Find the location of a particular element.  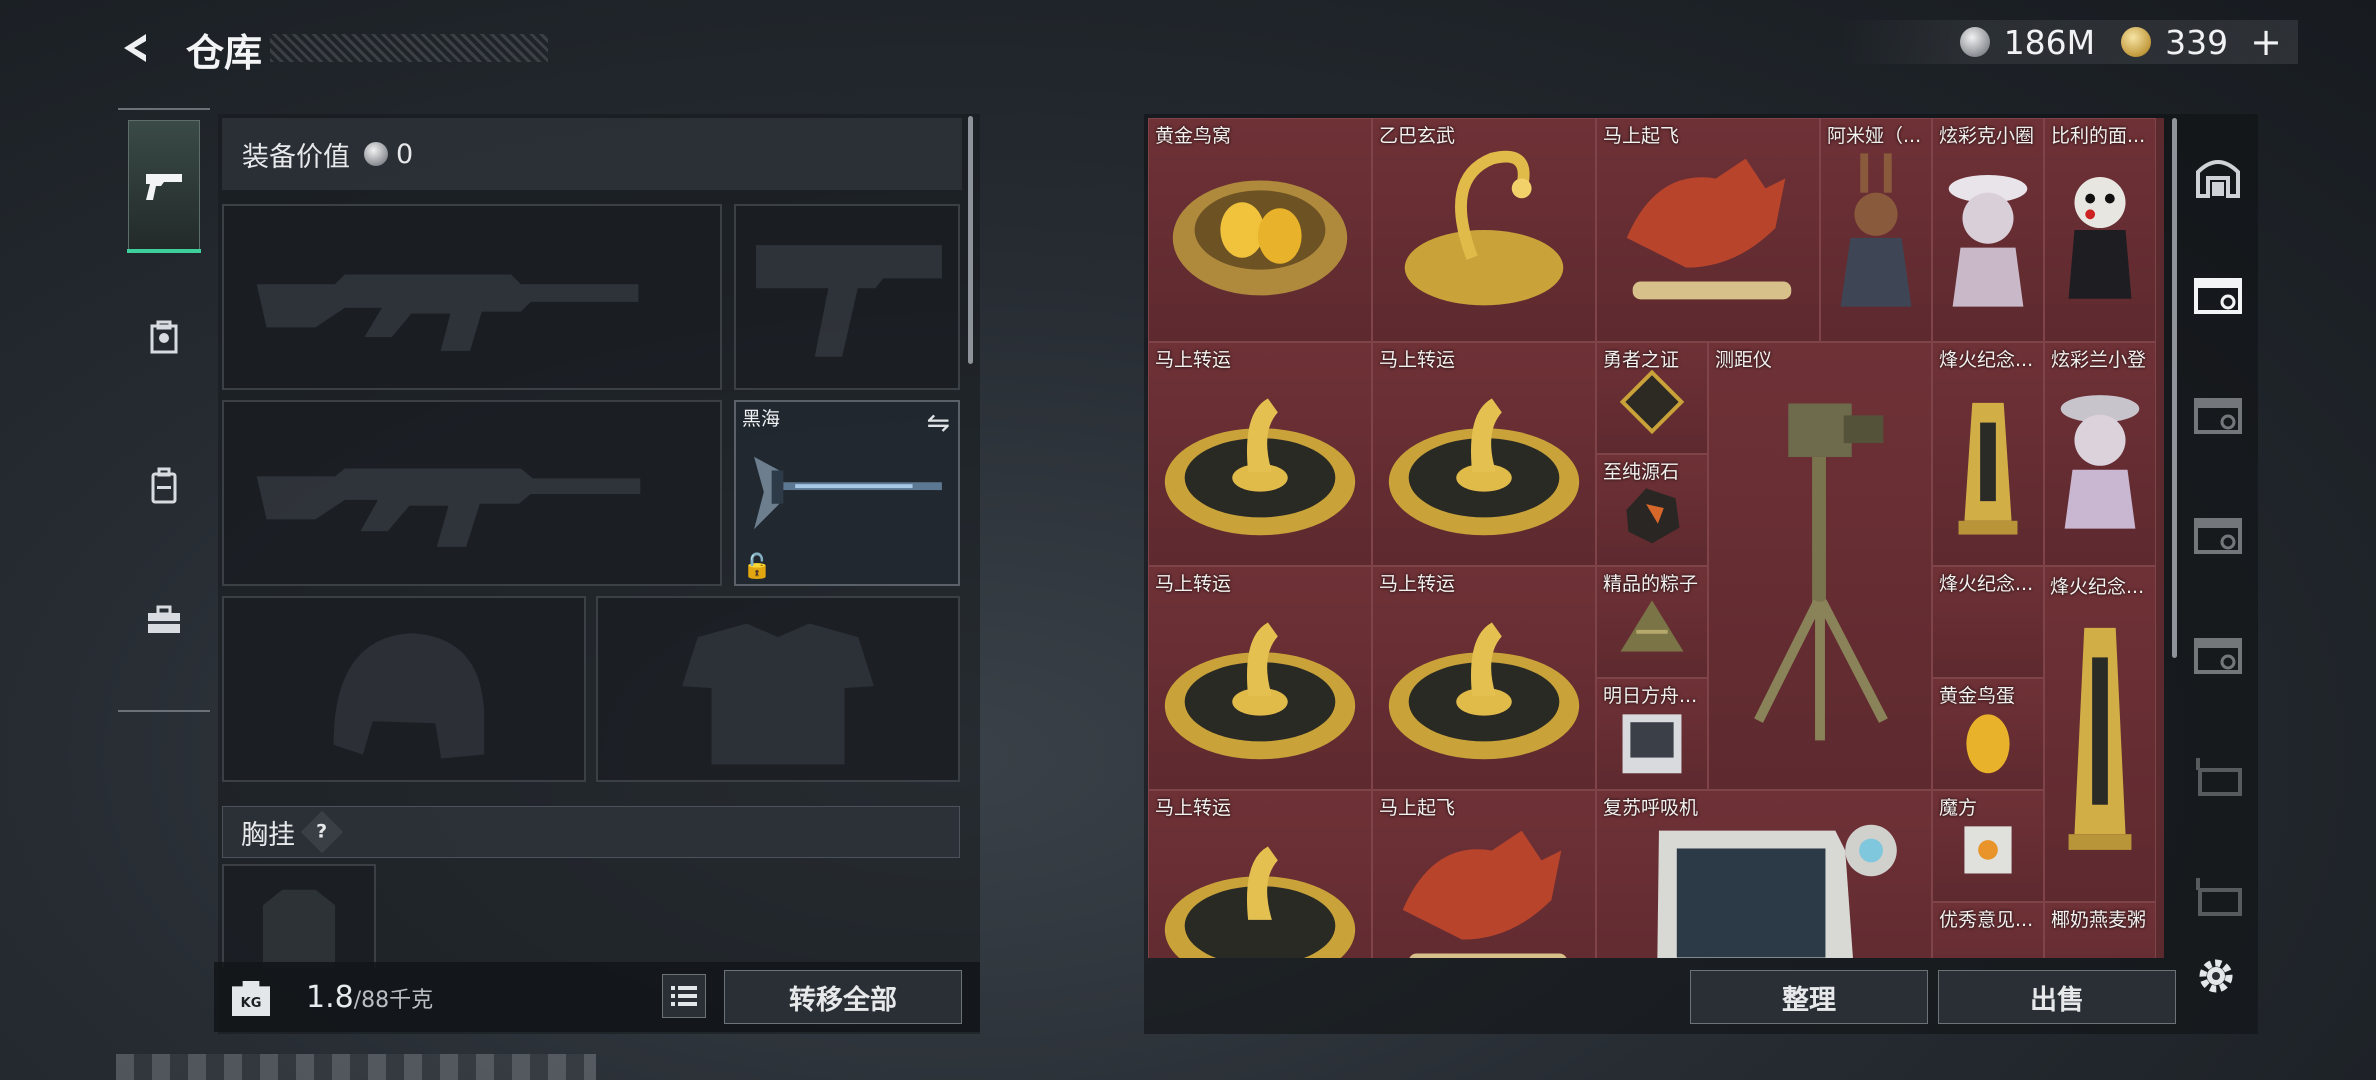

nav-armor is located at coordinates (164, 338).